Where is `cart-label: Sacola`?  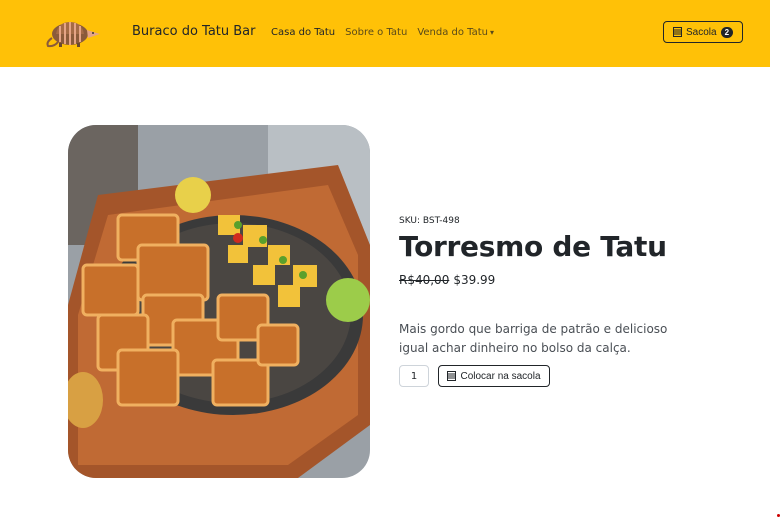
cart-label: Sacola is located at coordinates (701, 32).